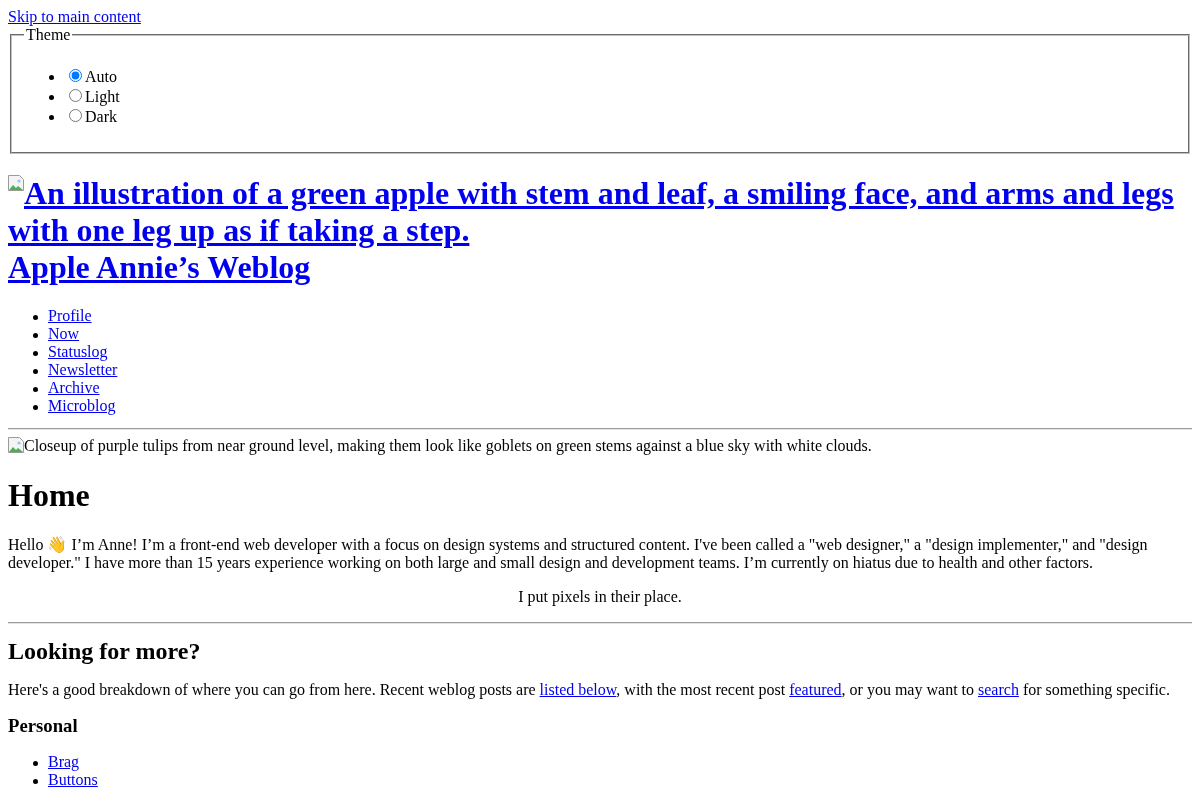  What do you see at coordinates (104, 652) in the screenshot?
I see `section-heading: Looking for more?` at bounding box center [104, 652].